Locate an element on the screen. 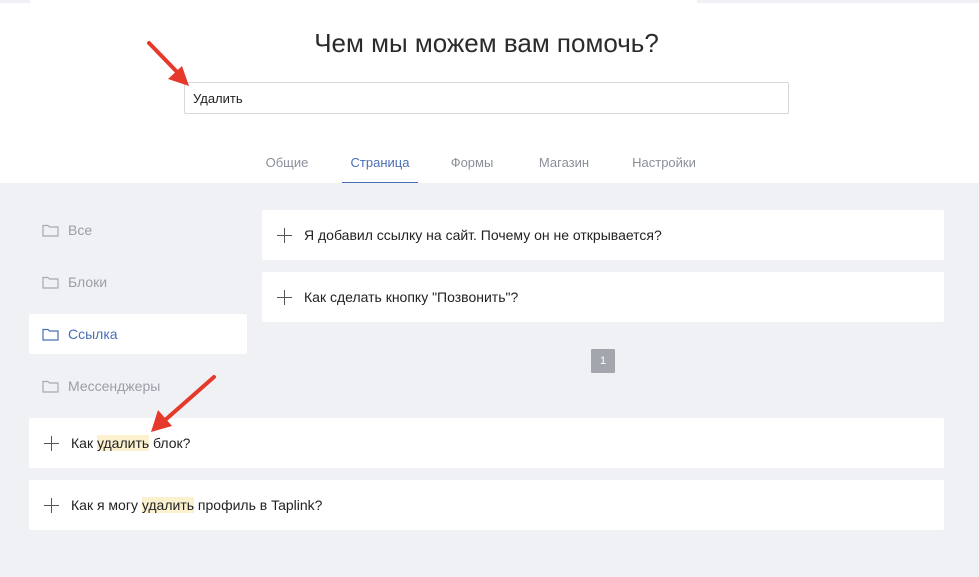 The image size is (979, 577). search-result-item: Как удалить блок? is located at coordinates (486, 443).